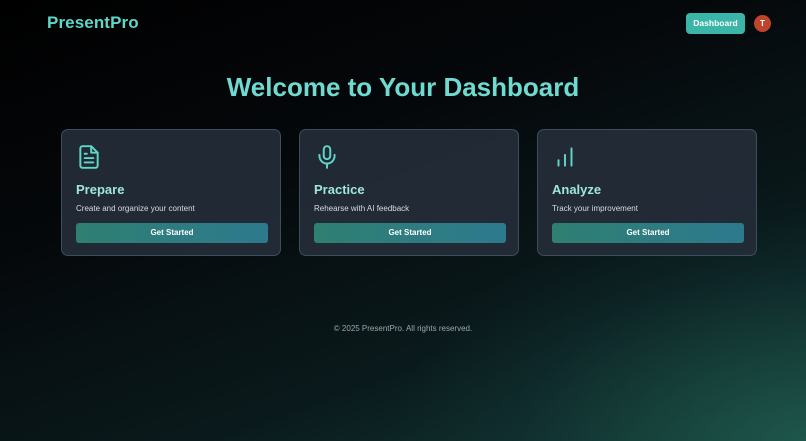  Describe the element at coordinates (595, 208) in the screenshot. I see `card-description: Track your improvement` at that location.